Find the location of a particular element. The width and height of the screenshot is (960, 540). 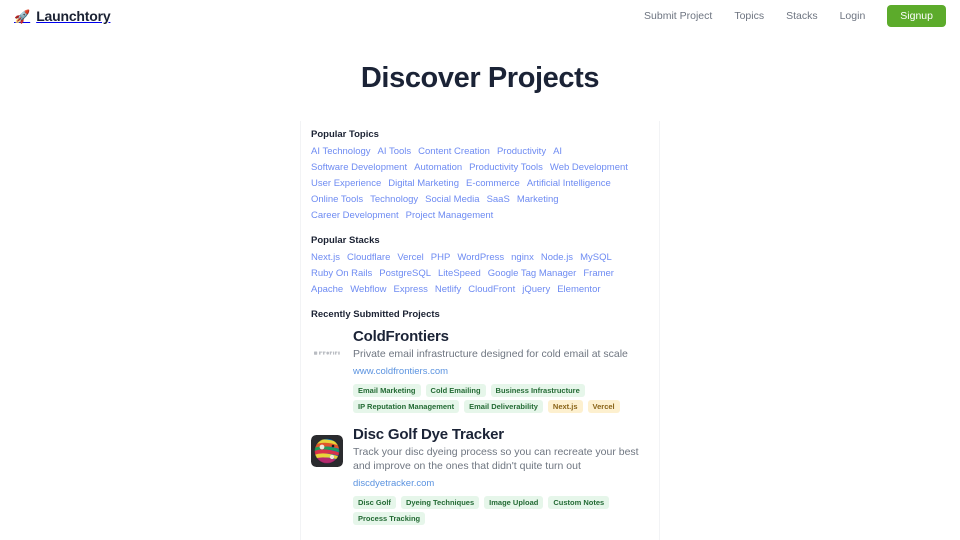

stack-link: PHP is located at coordinates (441, 257).